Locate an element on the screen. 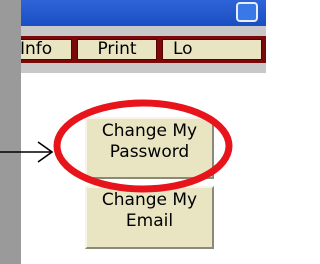  nav-bar: Info Print Lo is located at coordinates (143, 49).